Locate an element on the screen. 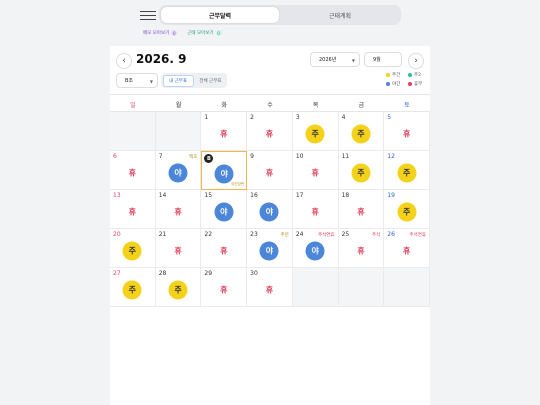 The image size is (540, 405). day-cell: 19 주 is located at coordinates (407, 209).